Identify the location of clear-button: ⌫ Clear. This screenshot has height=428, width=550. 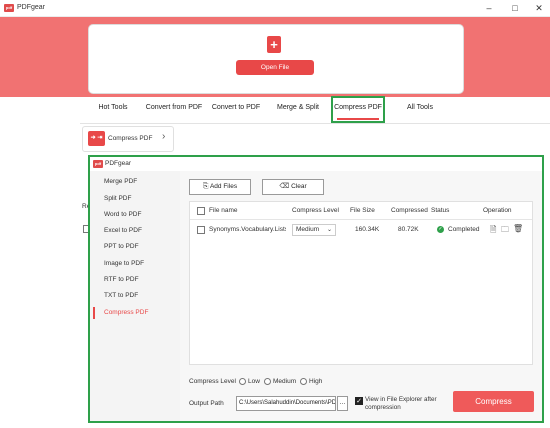
(293, 187).